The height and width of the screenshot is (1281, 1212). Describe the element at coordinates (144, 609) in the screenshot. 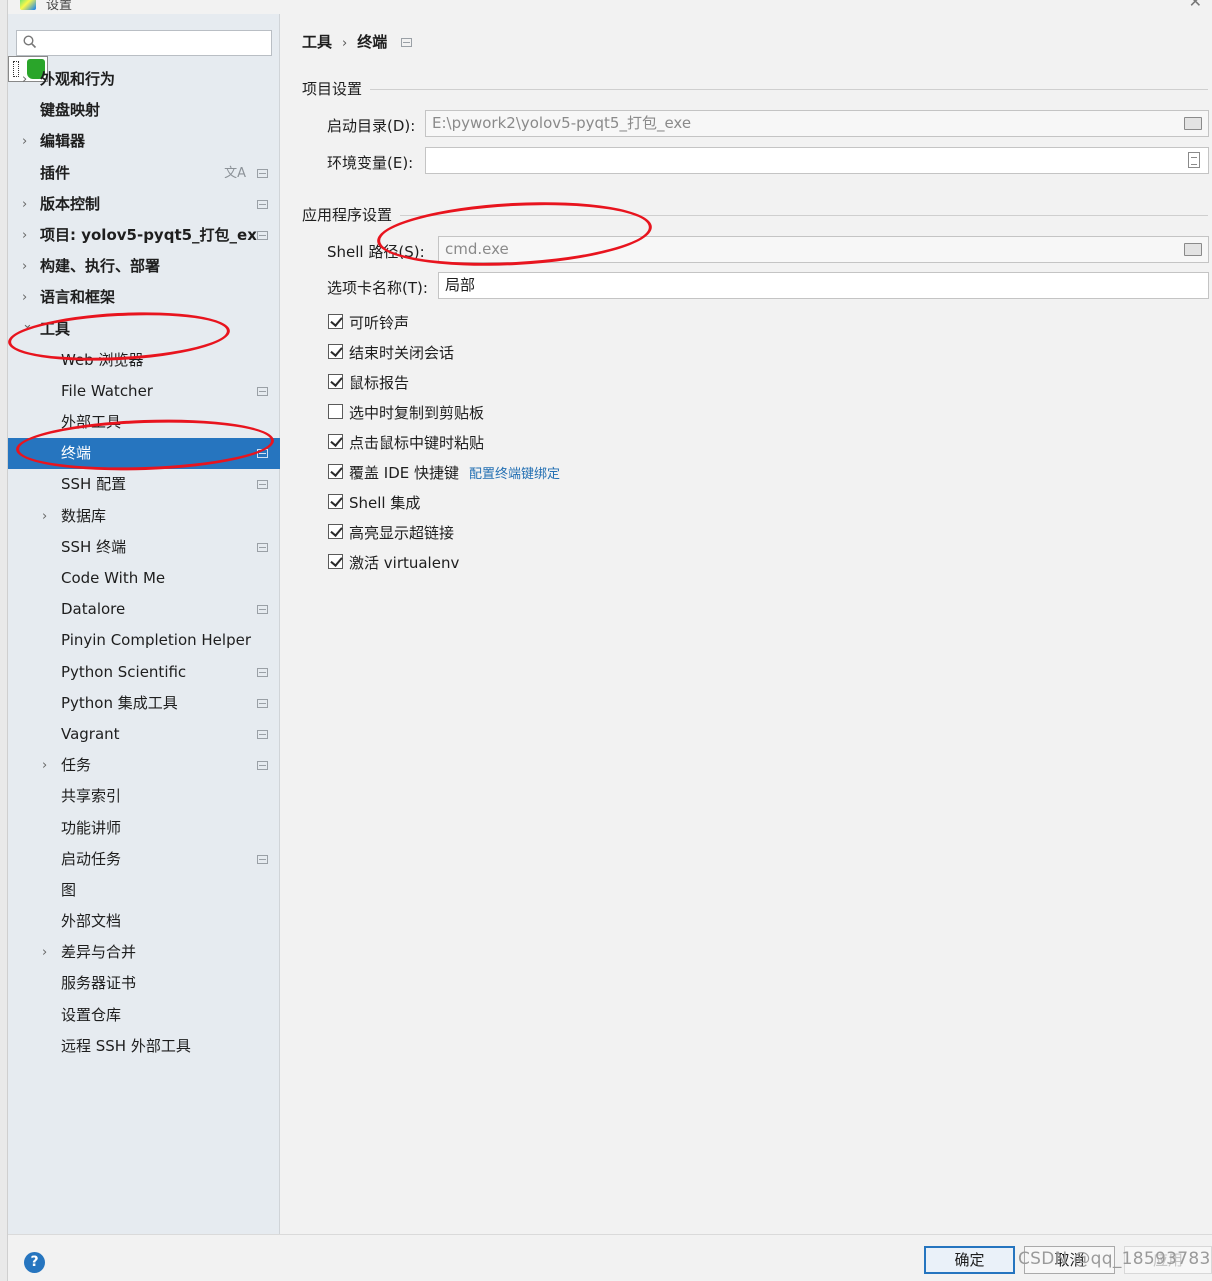

I see `sidebar-item: Datalore` at that location.